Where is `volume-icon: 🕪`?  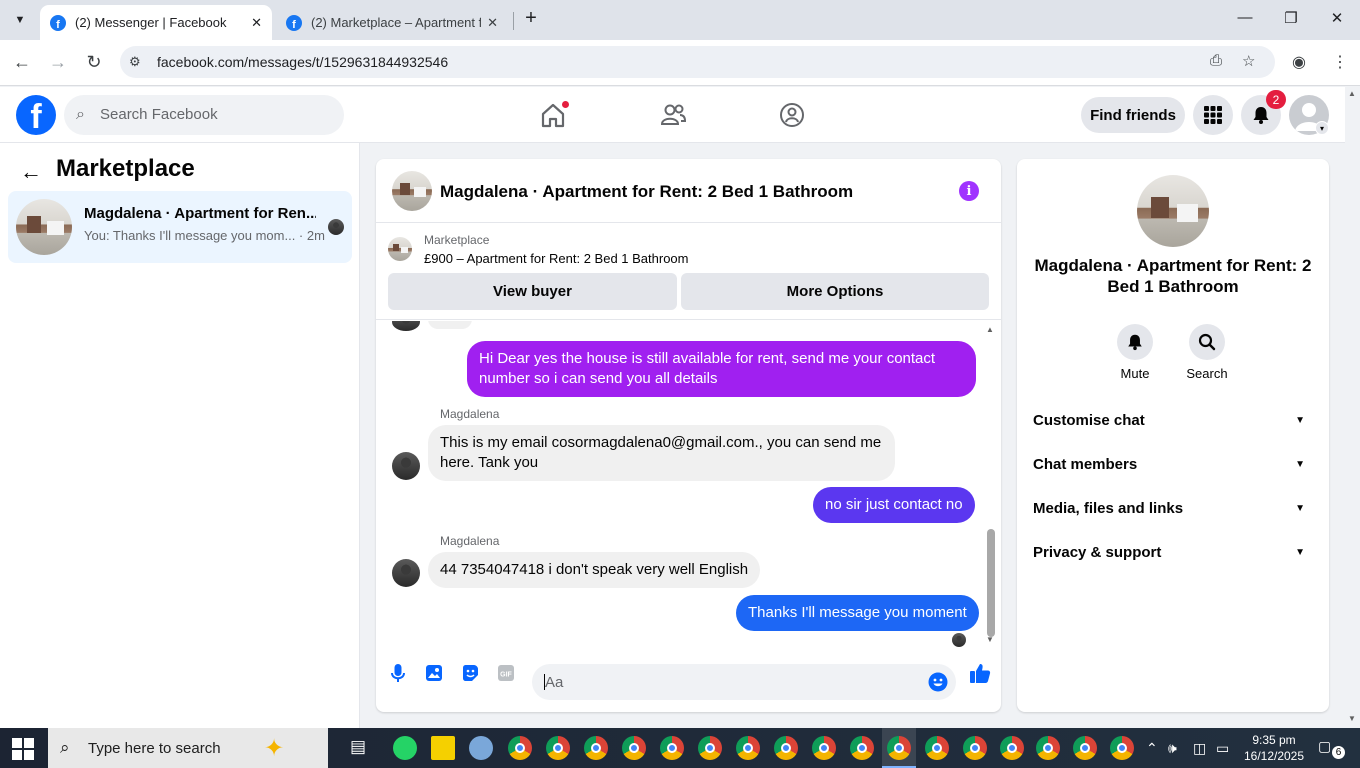
volume-icon: 🕪 is located at coordinates (1172, 748).